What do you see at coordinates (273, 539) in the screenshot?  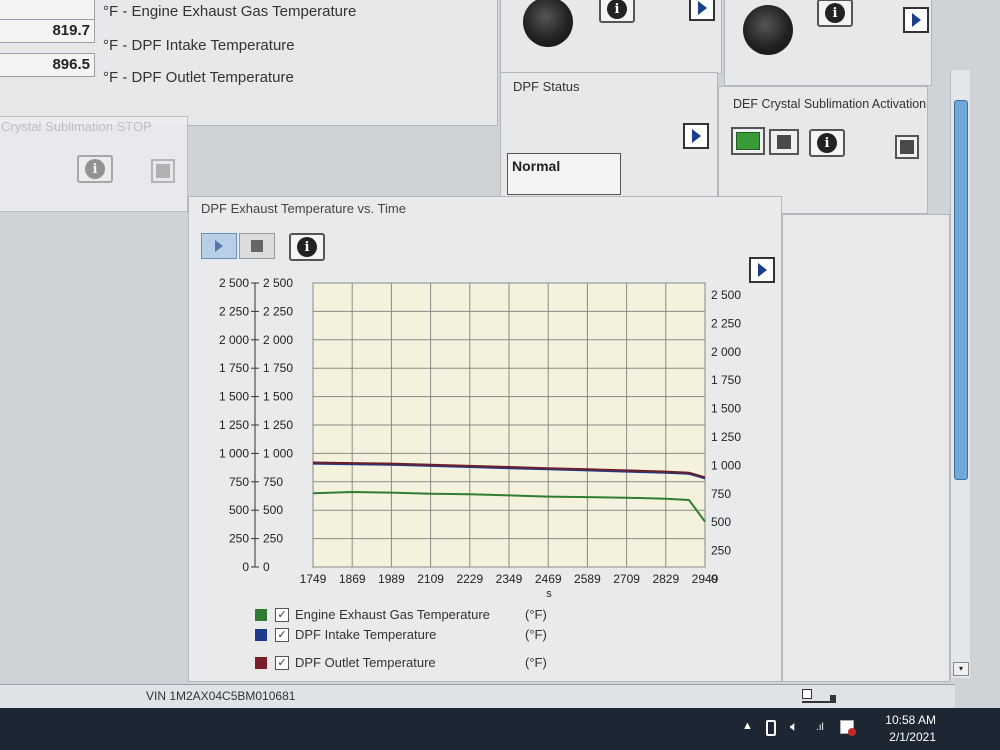 I see `y-tick-label-inner: 250` at bounding box center [273, 539].